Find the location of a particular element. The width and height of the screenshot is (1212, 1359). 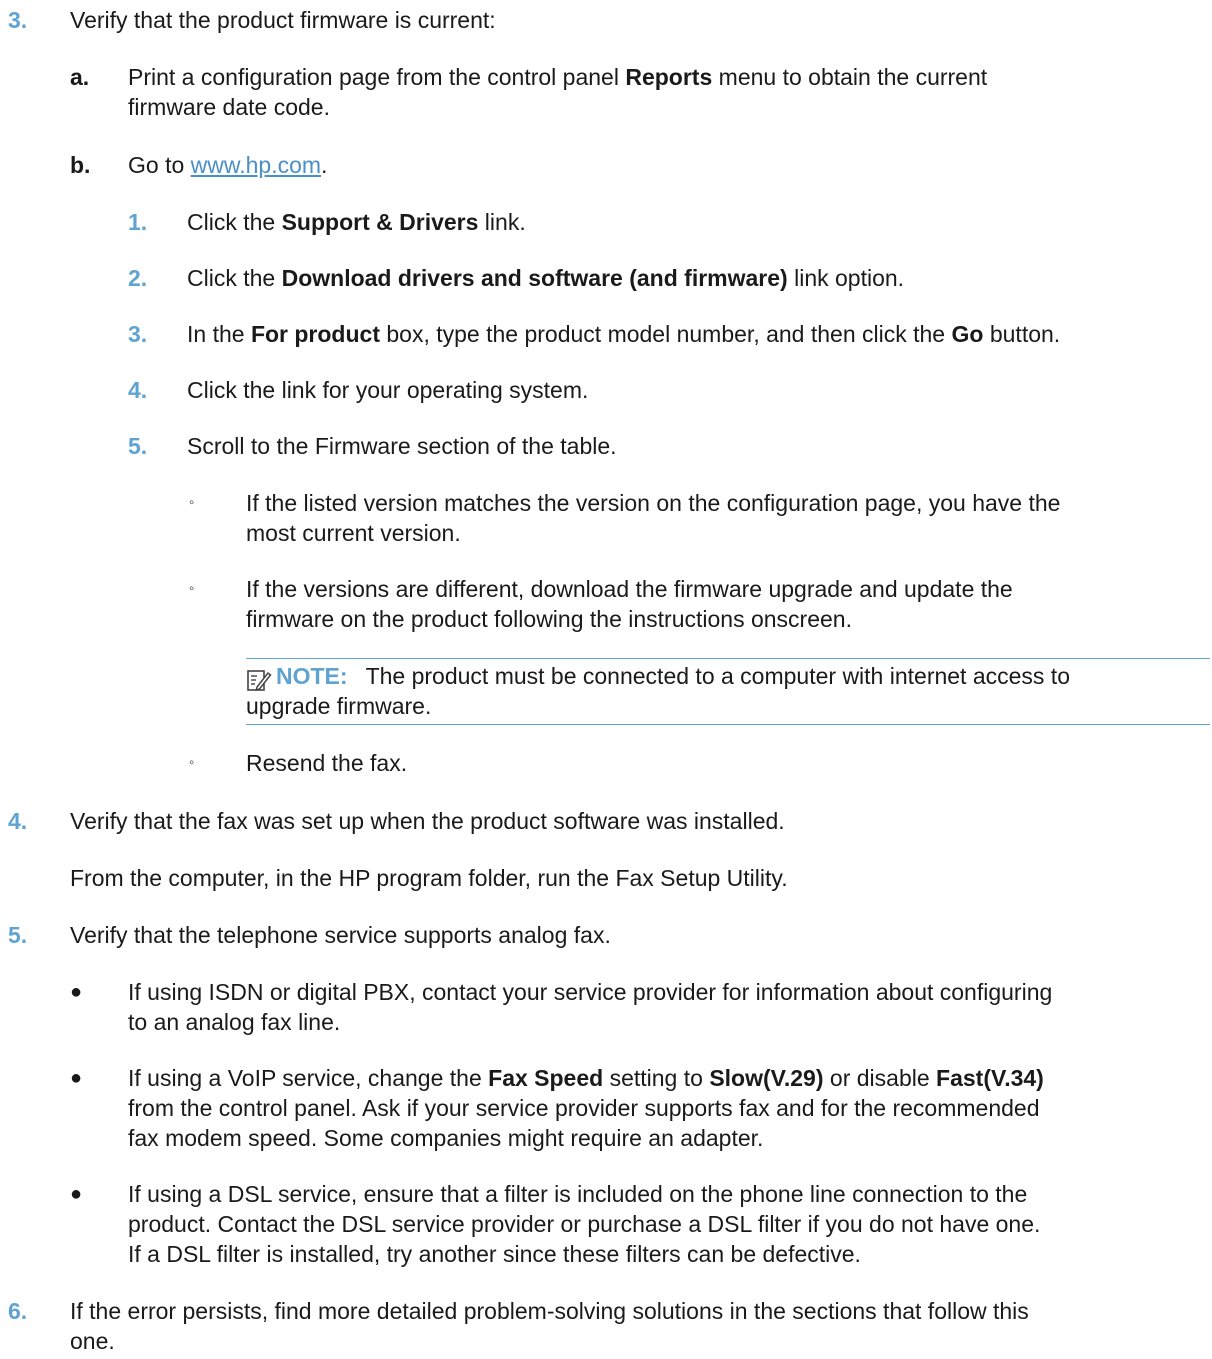

isdn-bullet-line-2: to an analog fax line. is located at coordinates (234, 1022).